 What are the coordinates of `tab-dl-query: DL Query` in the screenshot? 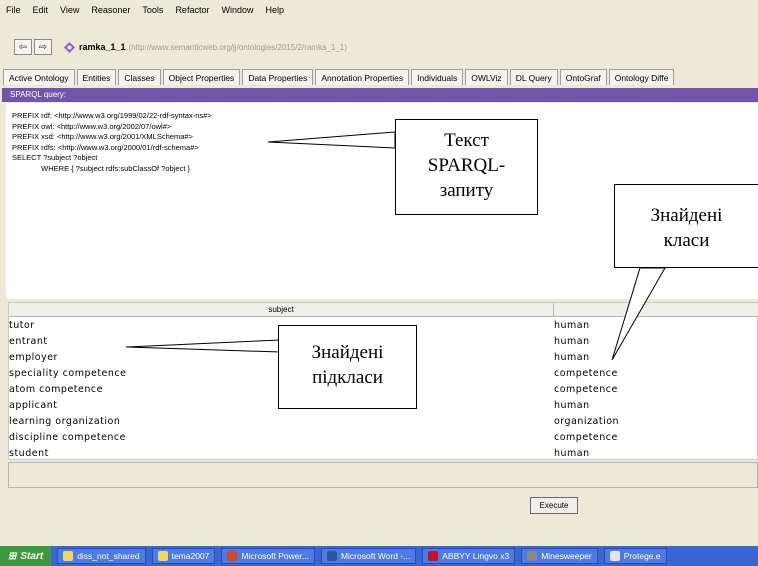 It's located at (533, 77).